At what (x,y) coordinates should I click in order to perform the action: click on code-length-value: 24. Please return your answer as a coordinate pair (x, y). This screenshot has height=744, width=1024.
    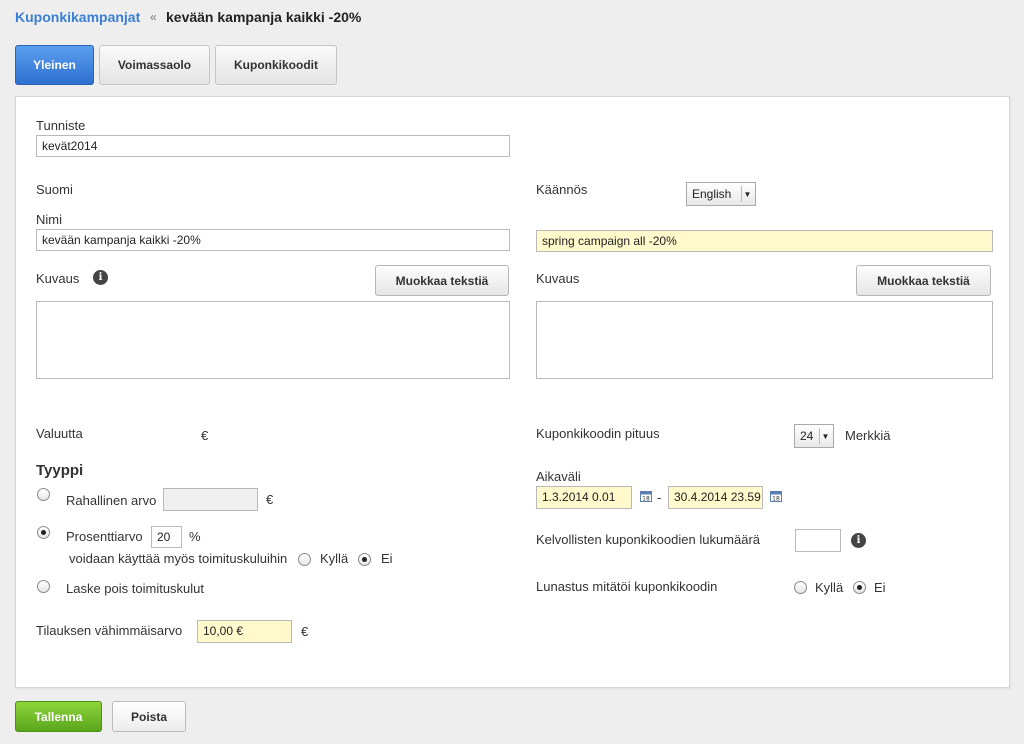
    Looking at the image, I should click on (807, 436).